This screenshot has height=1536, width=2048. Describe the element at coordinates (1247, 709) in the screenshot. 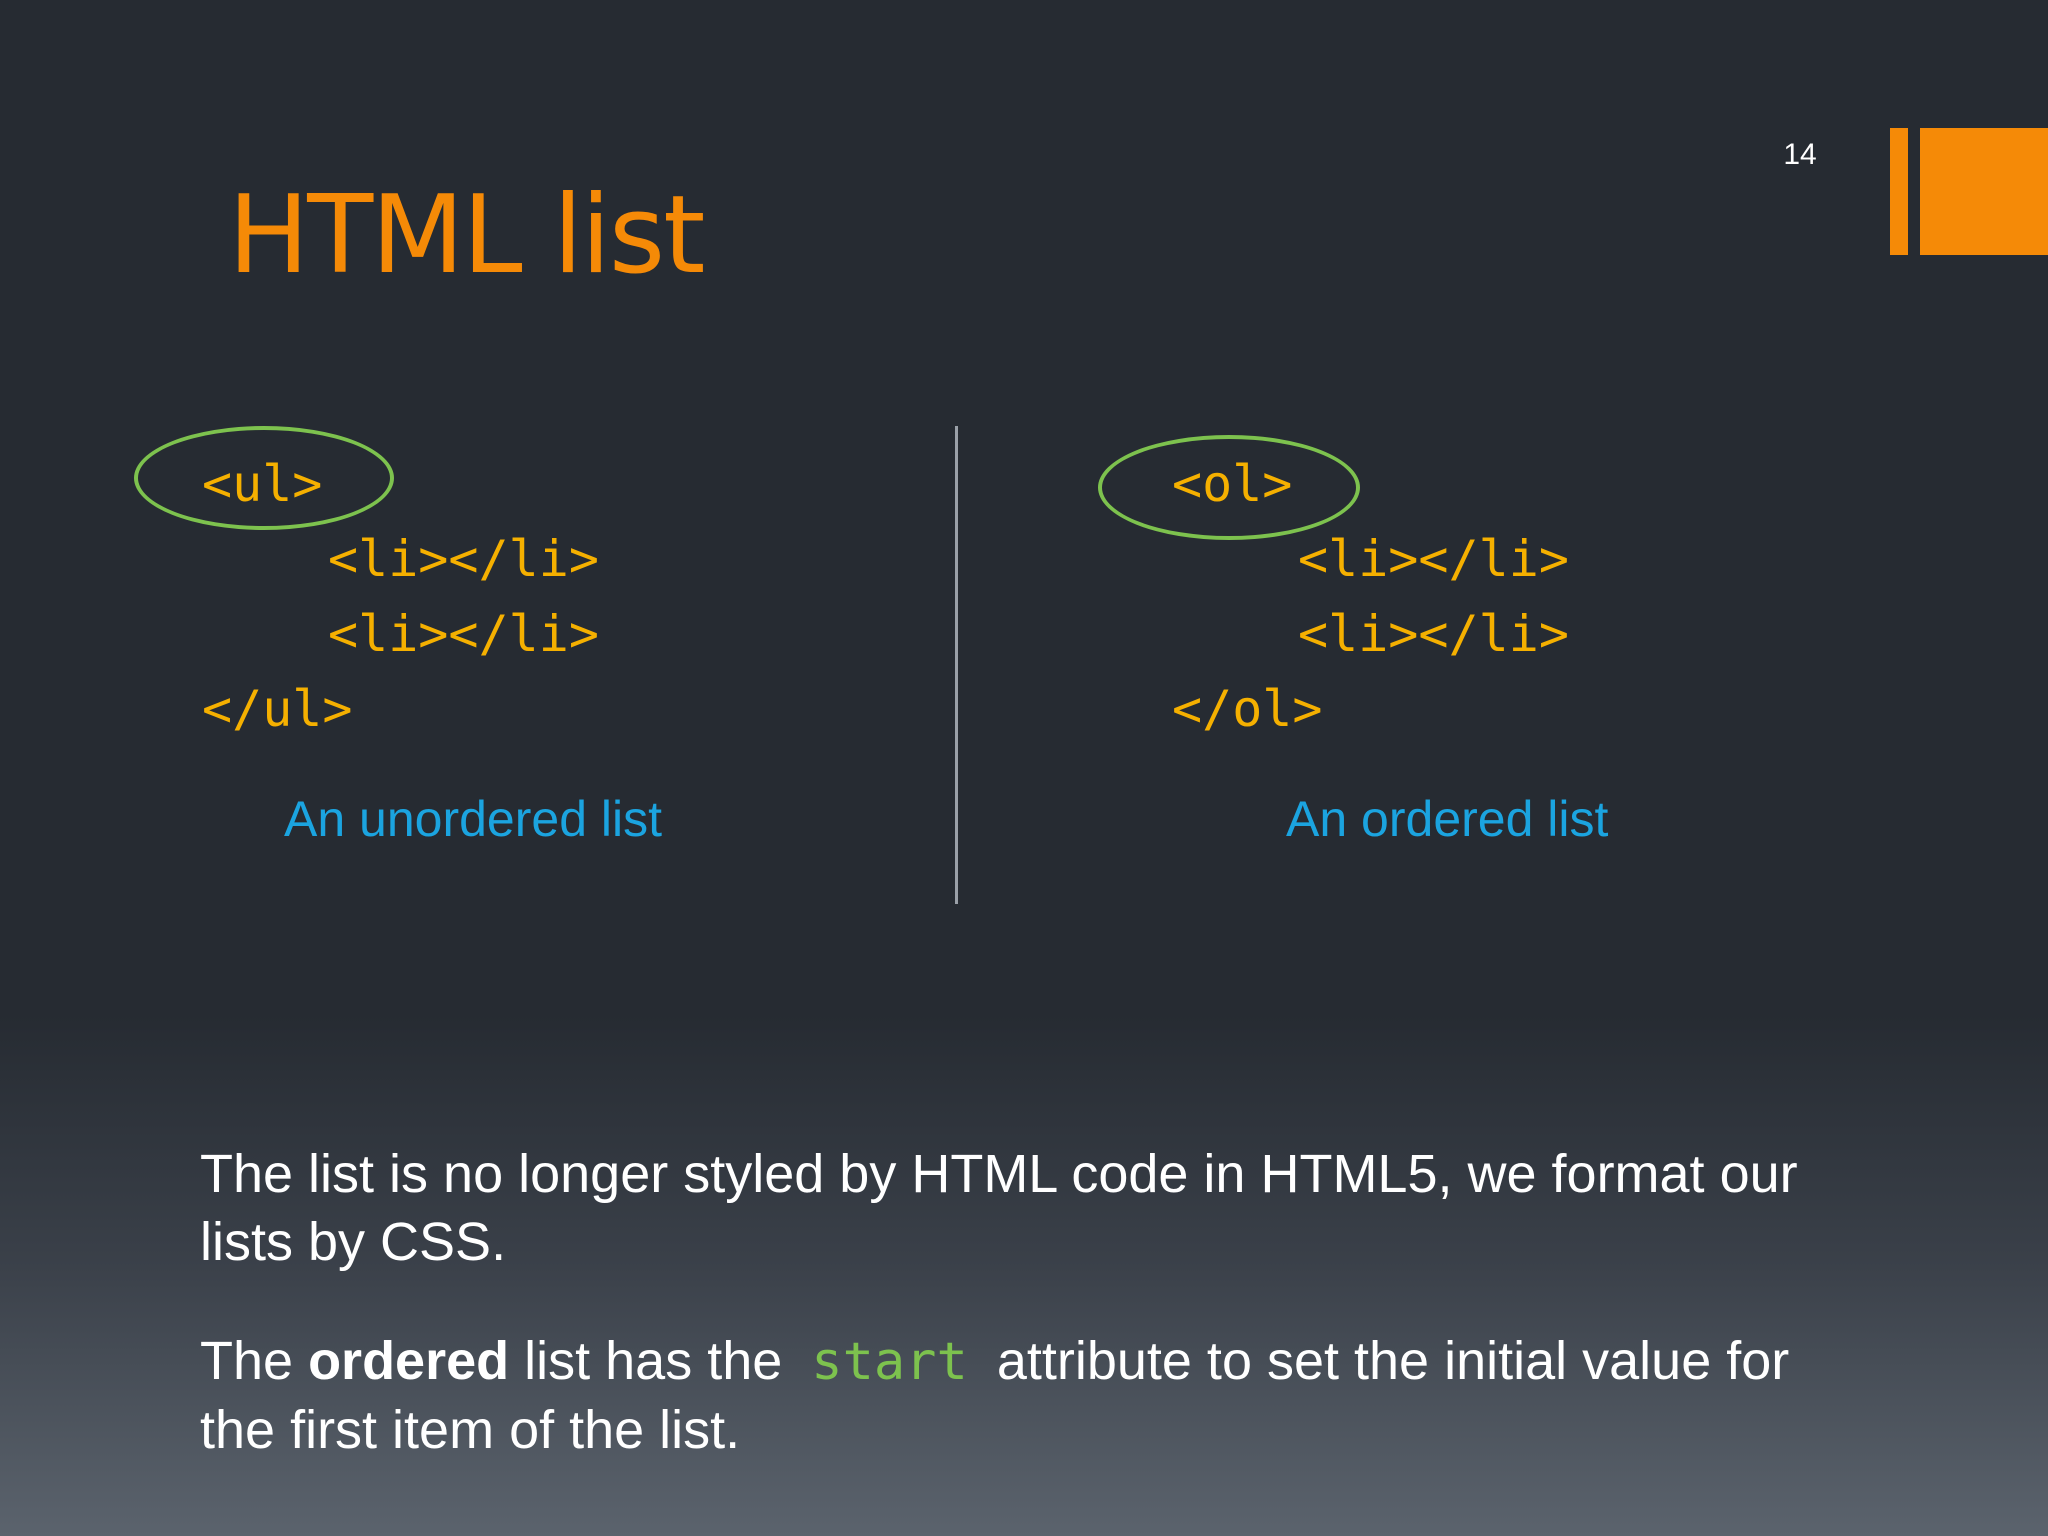

I see `ol-close-tag: </ol>` at that location.